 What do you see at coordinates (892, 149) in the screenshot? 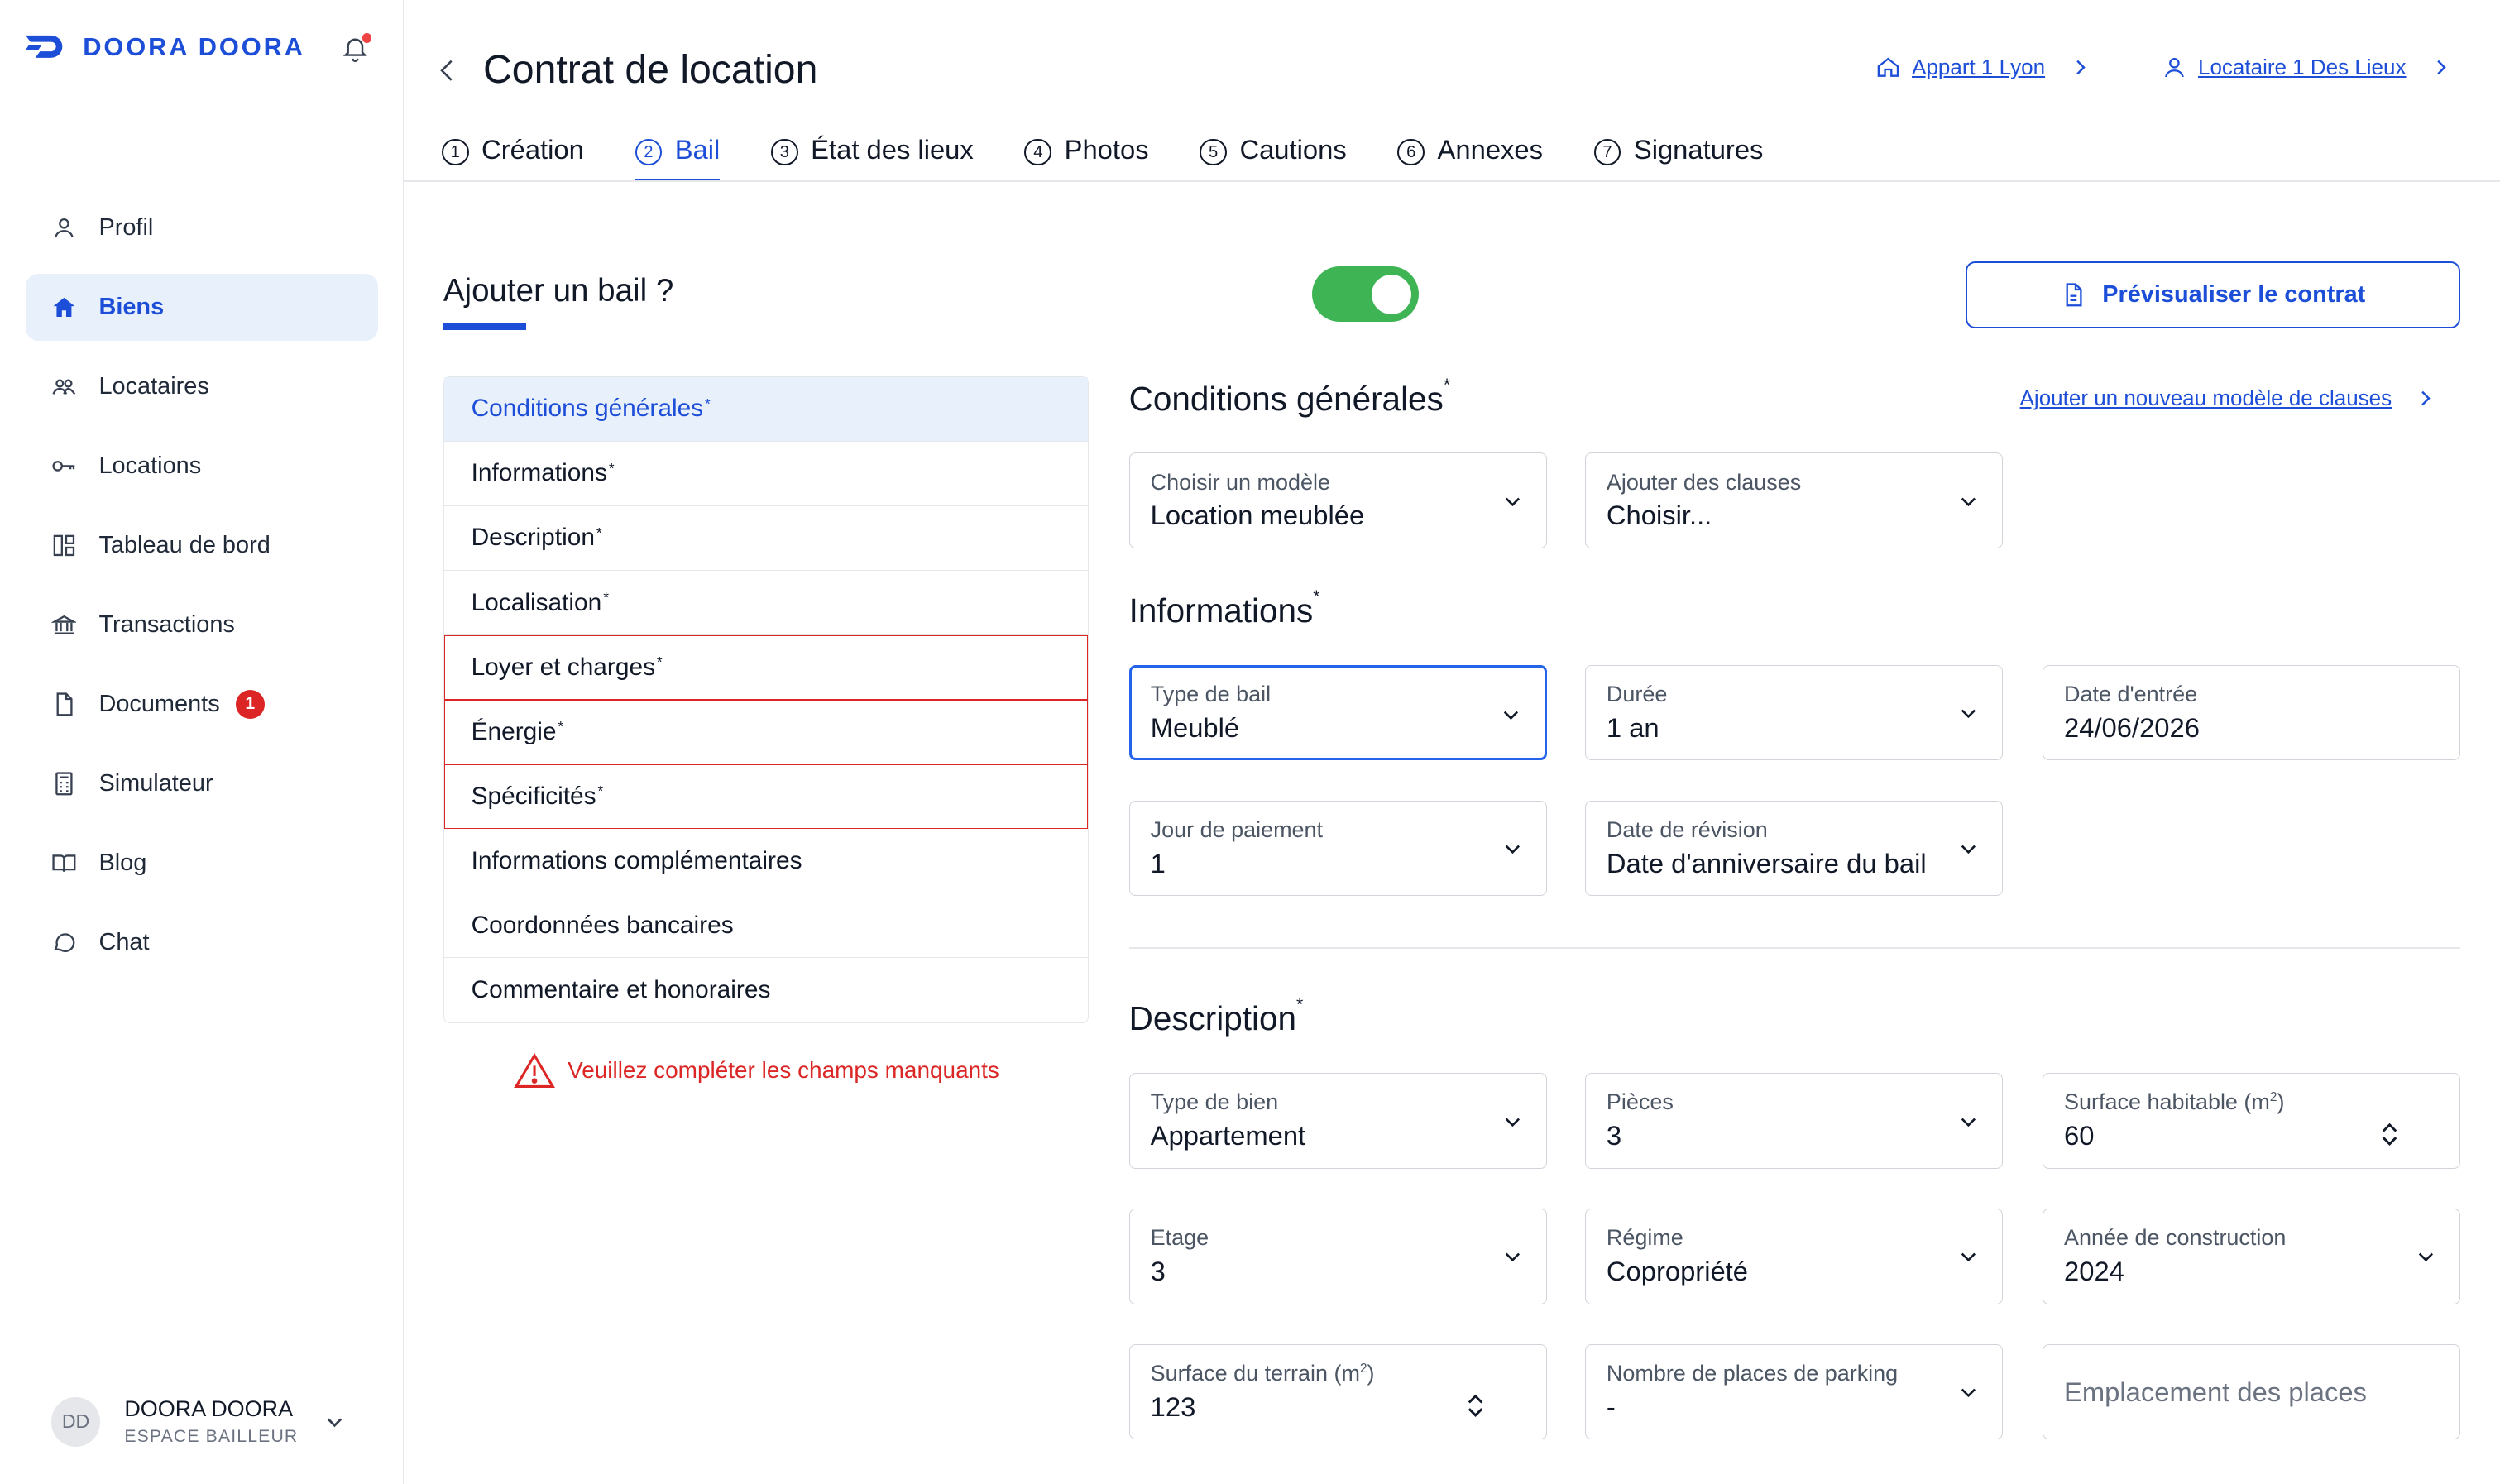
I see `tab-label: État des lieux` at bounding box center [892, 149].